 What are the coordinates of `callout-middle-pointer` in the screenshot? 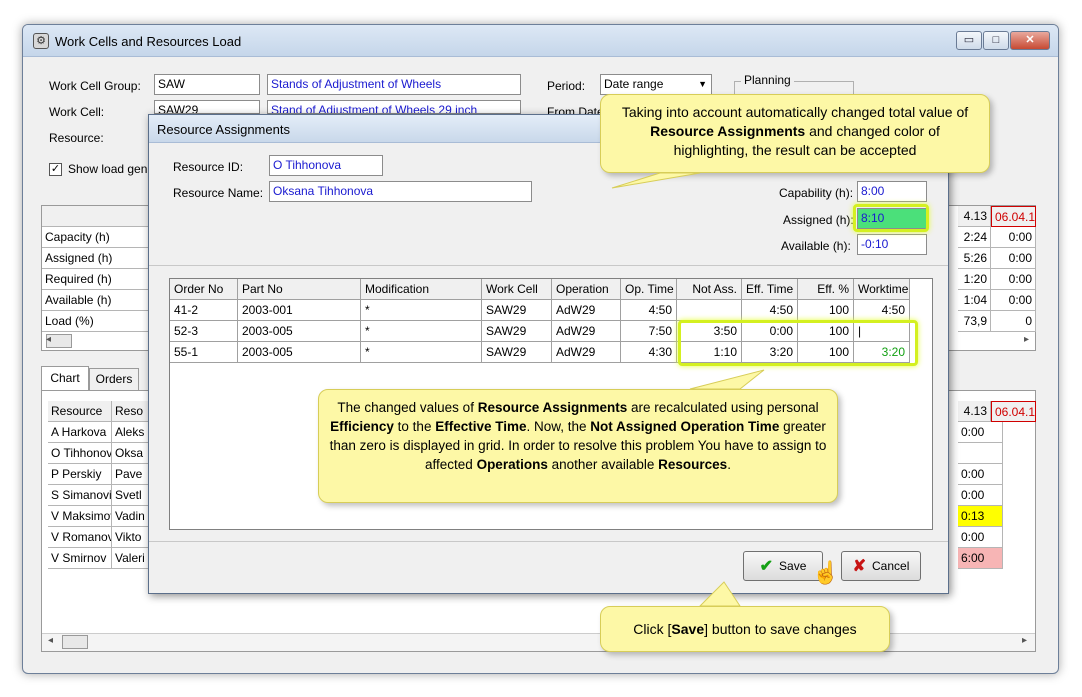 It's located at (727, 379).